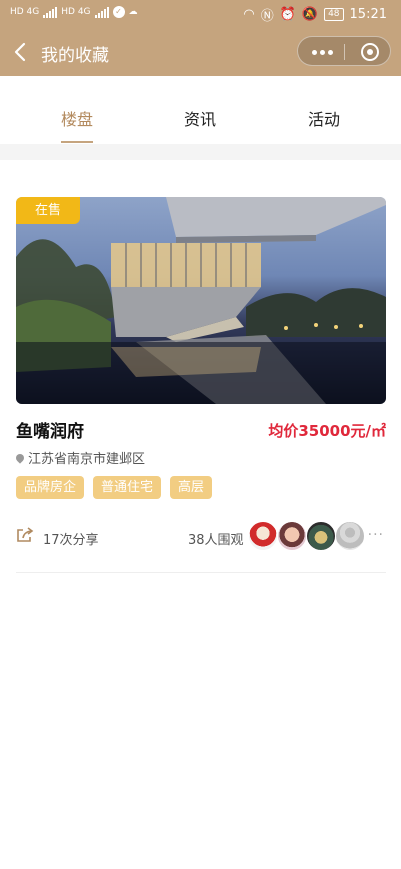 This screenshot has width=401, height=869. I want to click on property-name: 鱼嘴润府, so click(50, 429).